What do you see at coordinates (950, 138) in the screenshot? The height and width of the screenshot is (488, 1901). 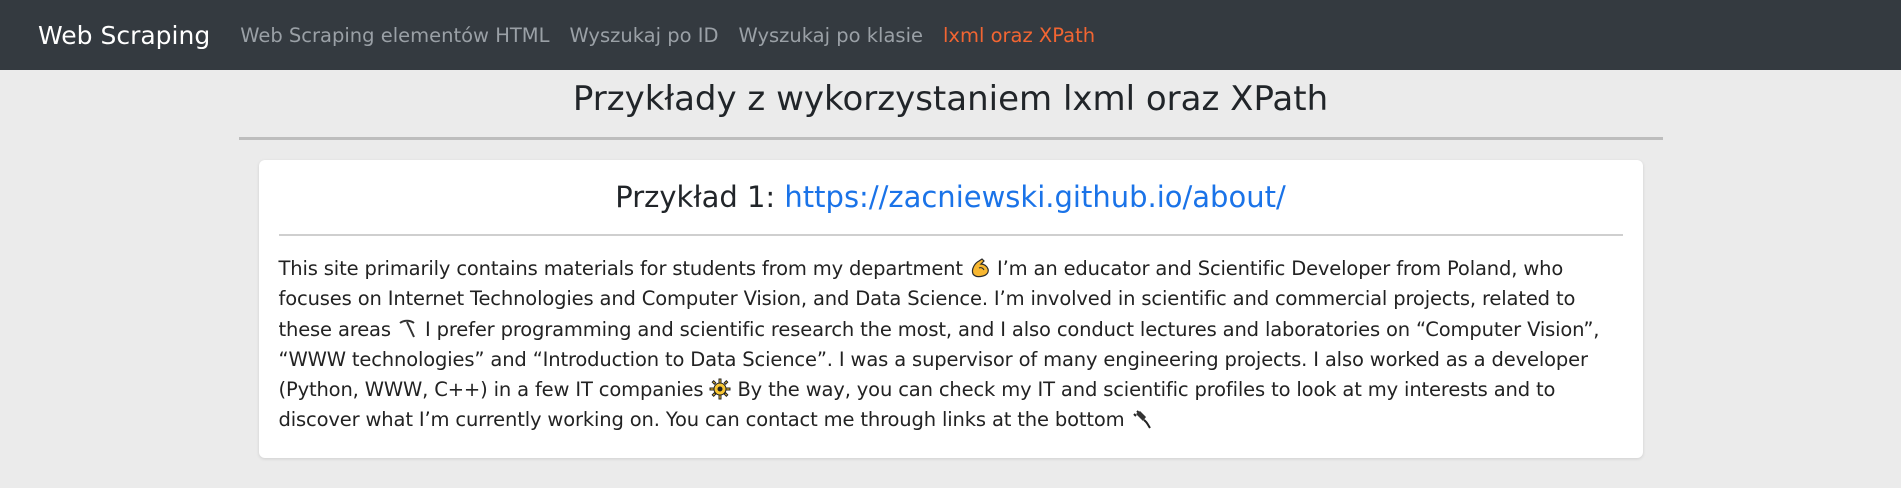 I see `title-divider` at bounding box center [950, 138].